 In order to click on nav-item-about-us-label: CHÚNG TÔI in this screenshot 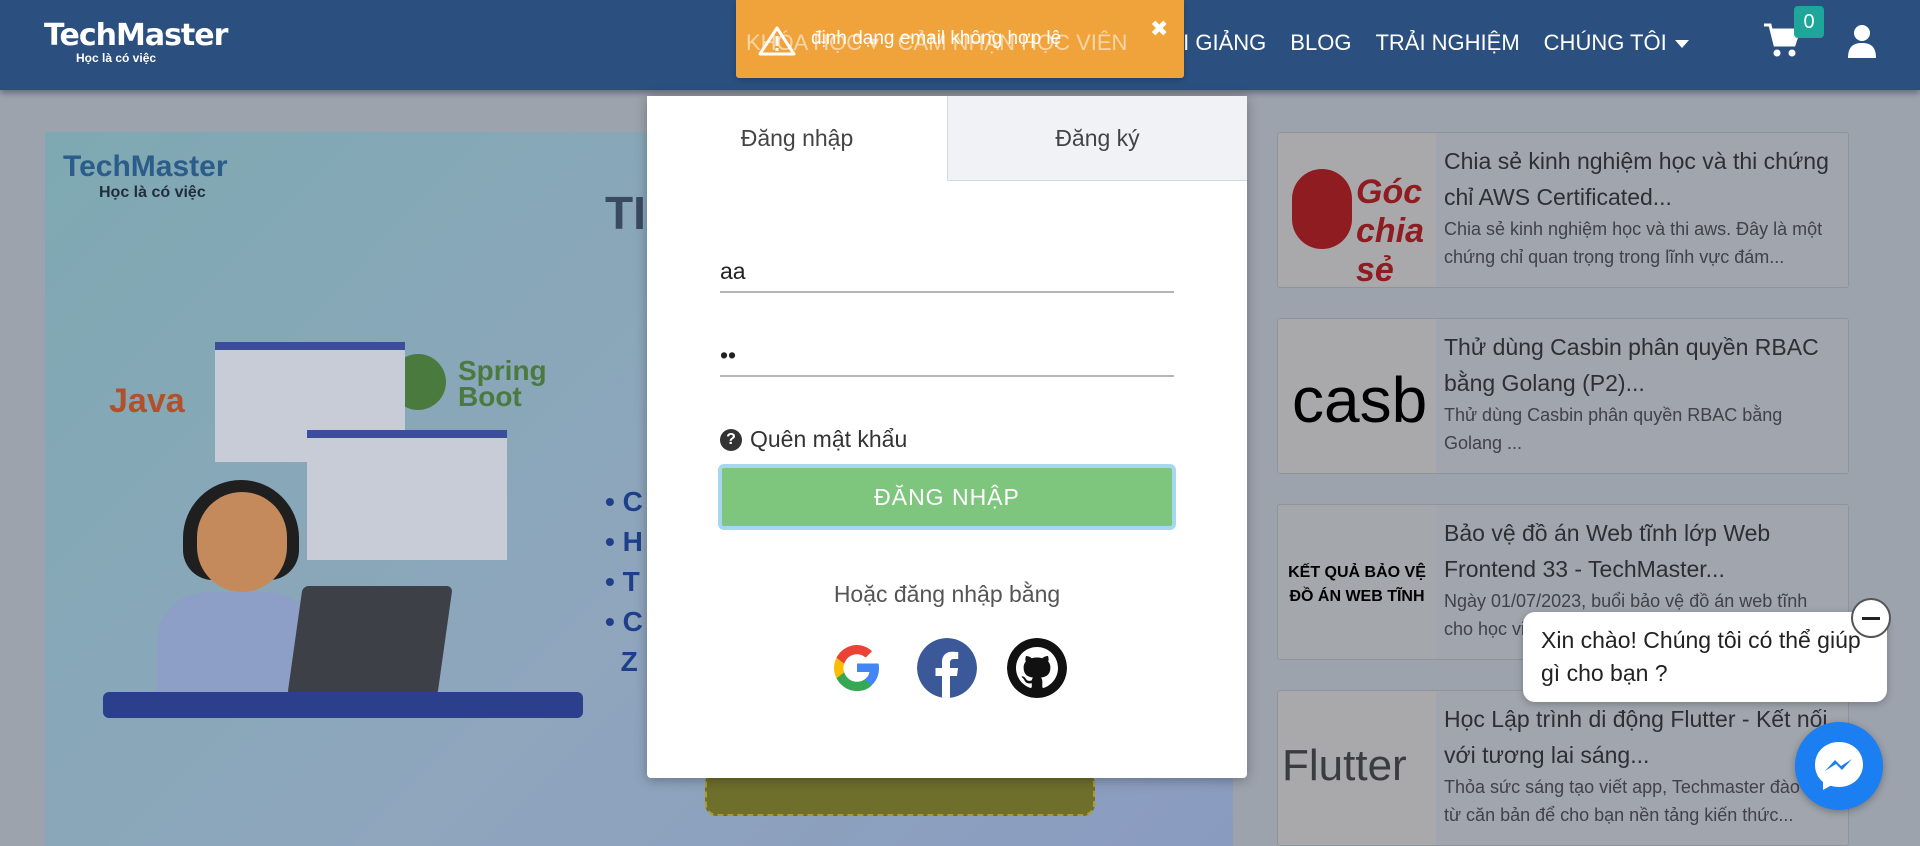, I will do `click(1605, 42)`.